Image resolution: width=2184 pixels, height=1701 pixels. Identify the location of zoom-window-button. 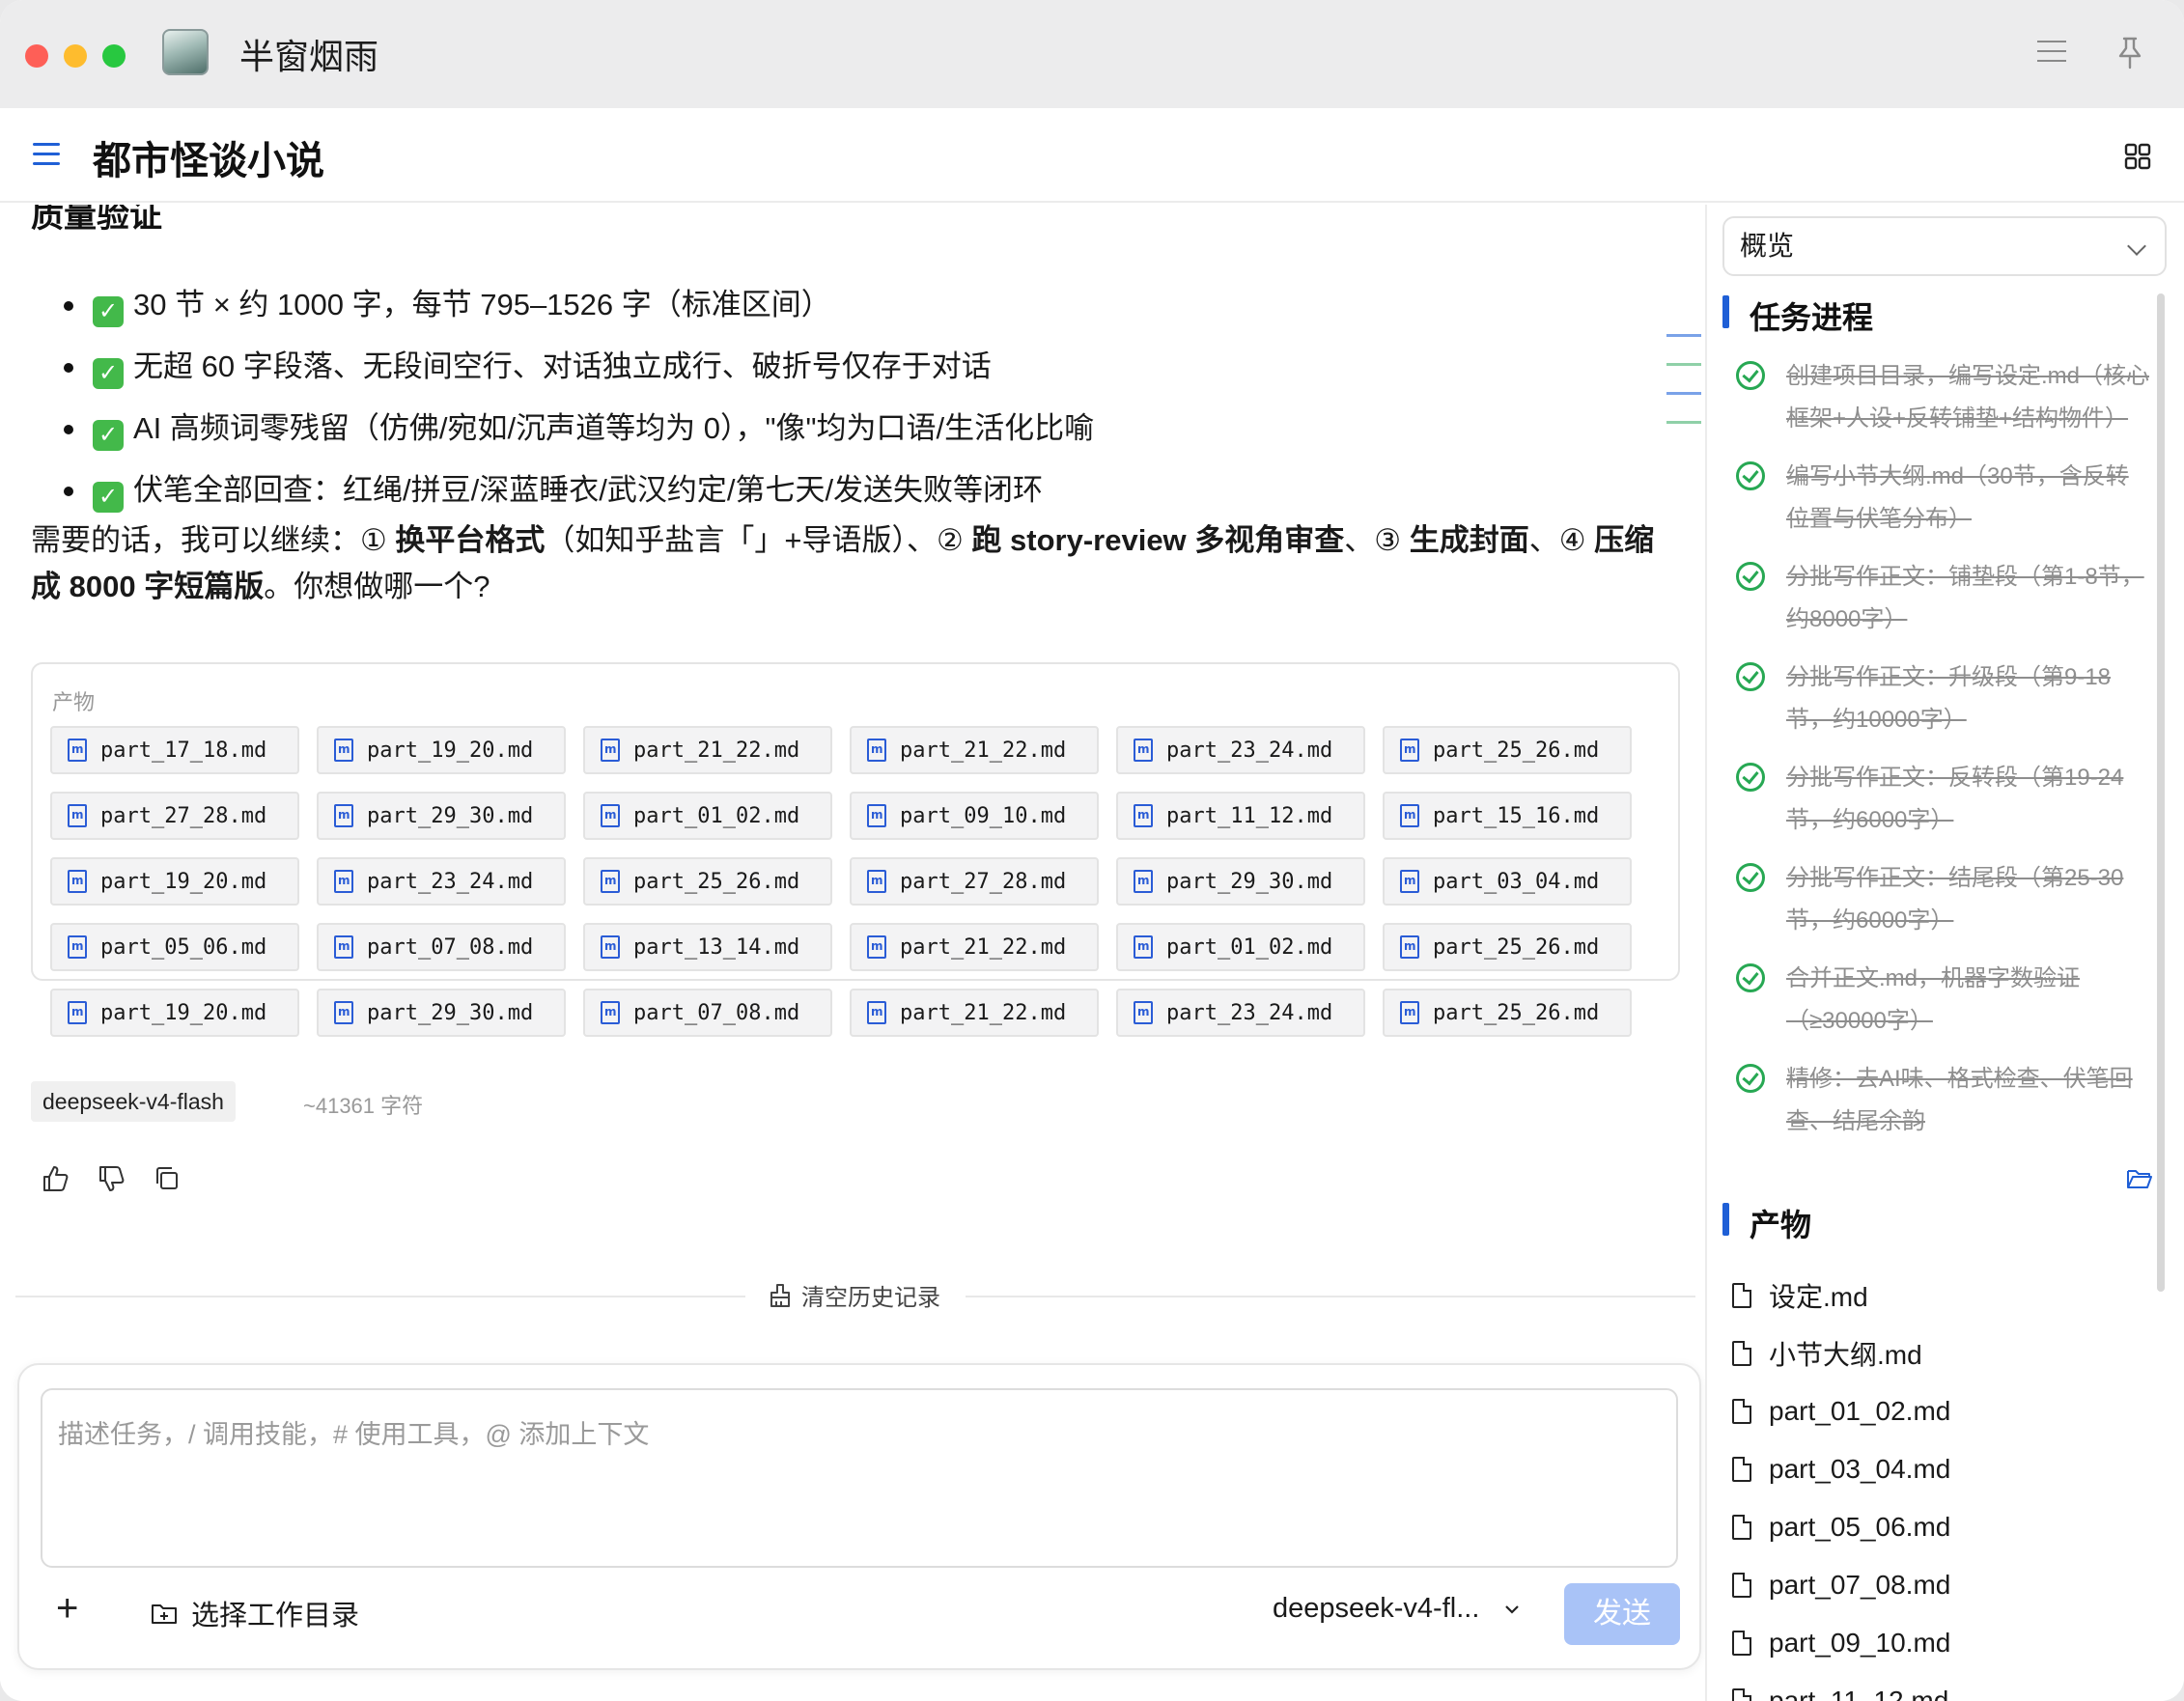
(114, 56).